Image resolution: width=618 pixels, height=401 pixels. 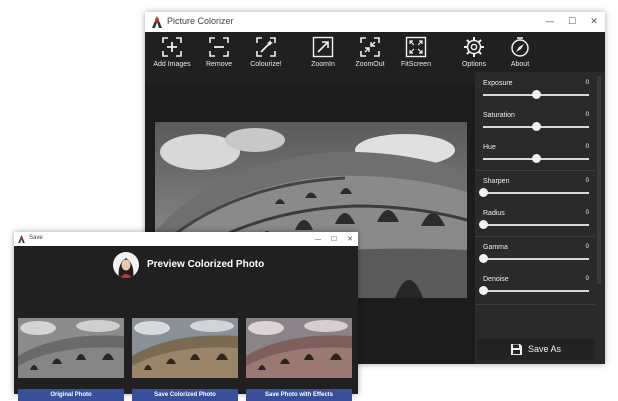 I want to click on denoise-value: 0, so click(x=587, y=279).